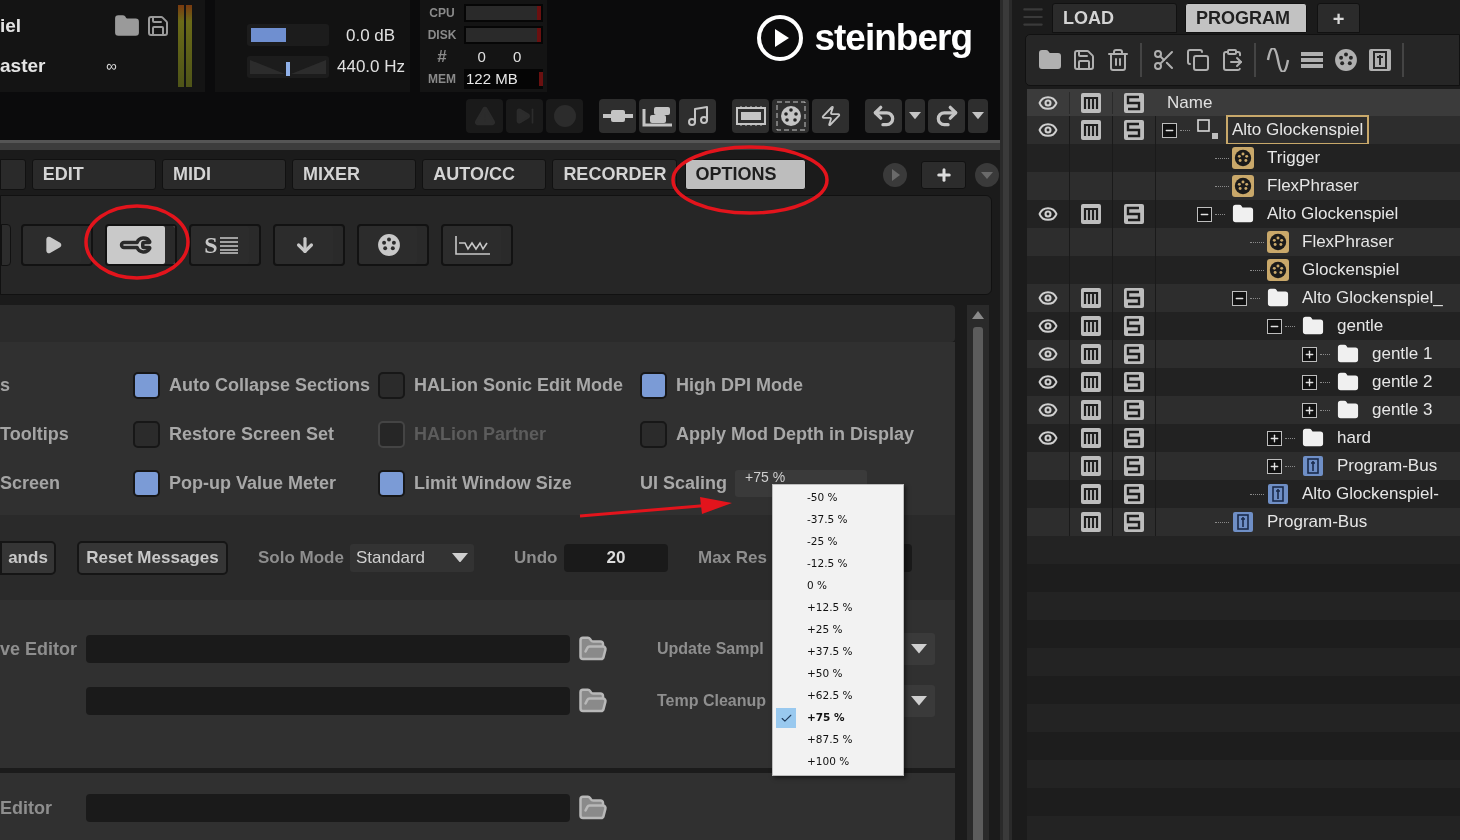 This screenshot has height=840, width=1460. Describe the element at coordinates (224, 174) in the screenshot. I see `tab: MIDI` at that location.